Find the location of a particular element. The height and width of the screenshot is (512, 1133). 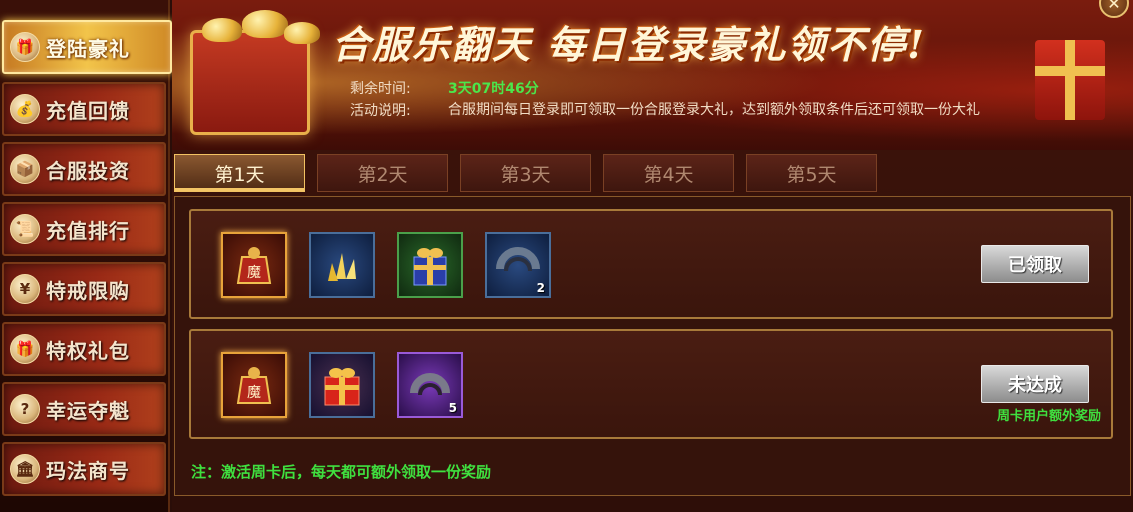

sidebar-item-ring-limited: ¥ 特戒限购 is located at coordinates (84, 289).